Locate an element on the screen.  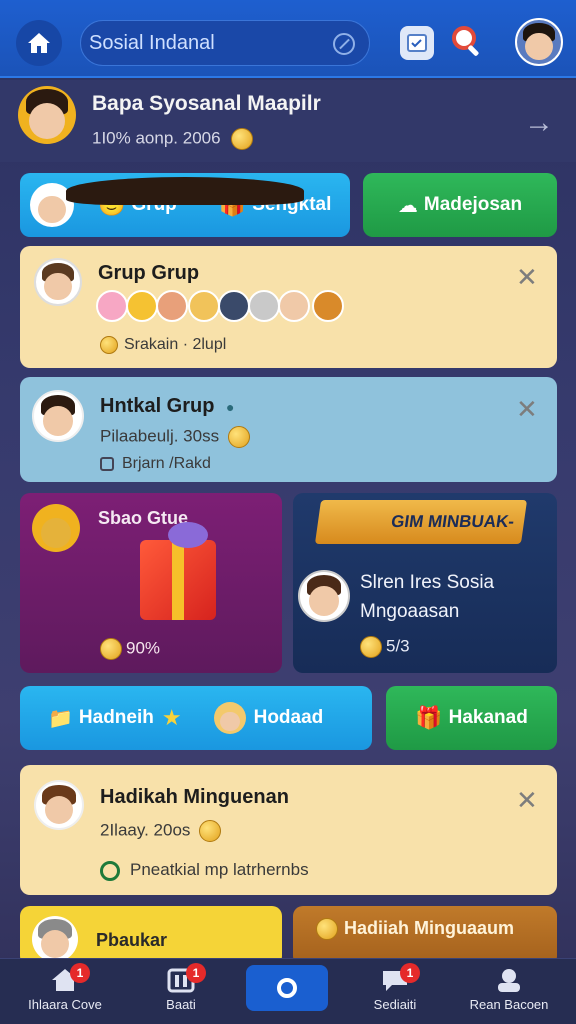
arrow-right-icon: → is located at coordinates (539, 123).